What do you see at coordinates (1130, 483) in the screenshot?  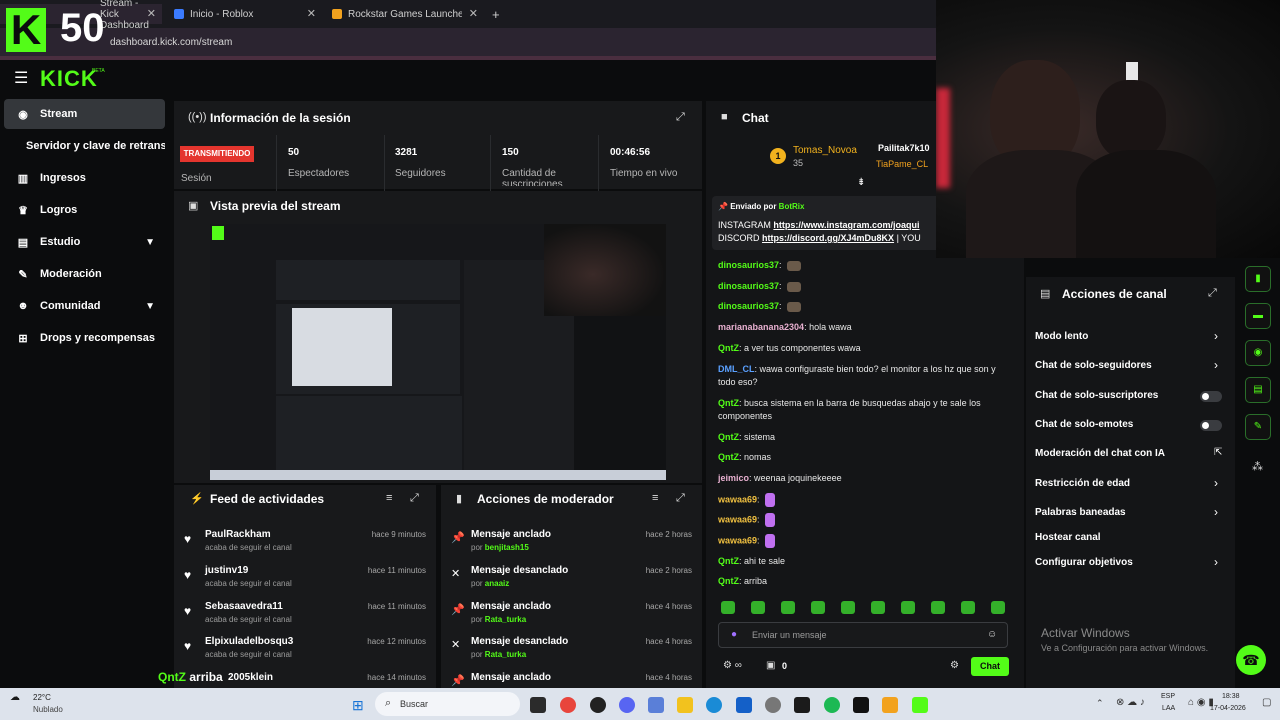 I see `action-age-restriction: Restricción de edad` at bounding box center [1130, 483].